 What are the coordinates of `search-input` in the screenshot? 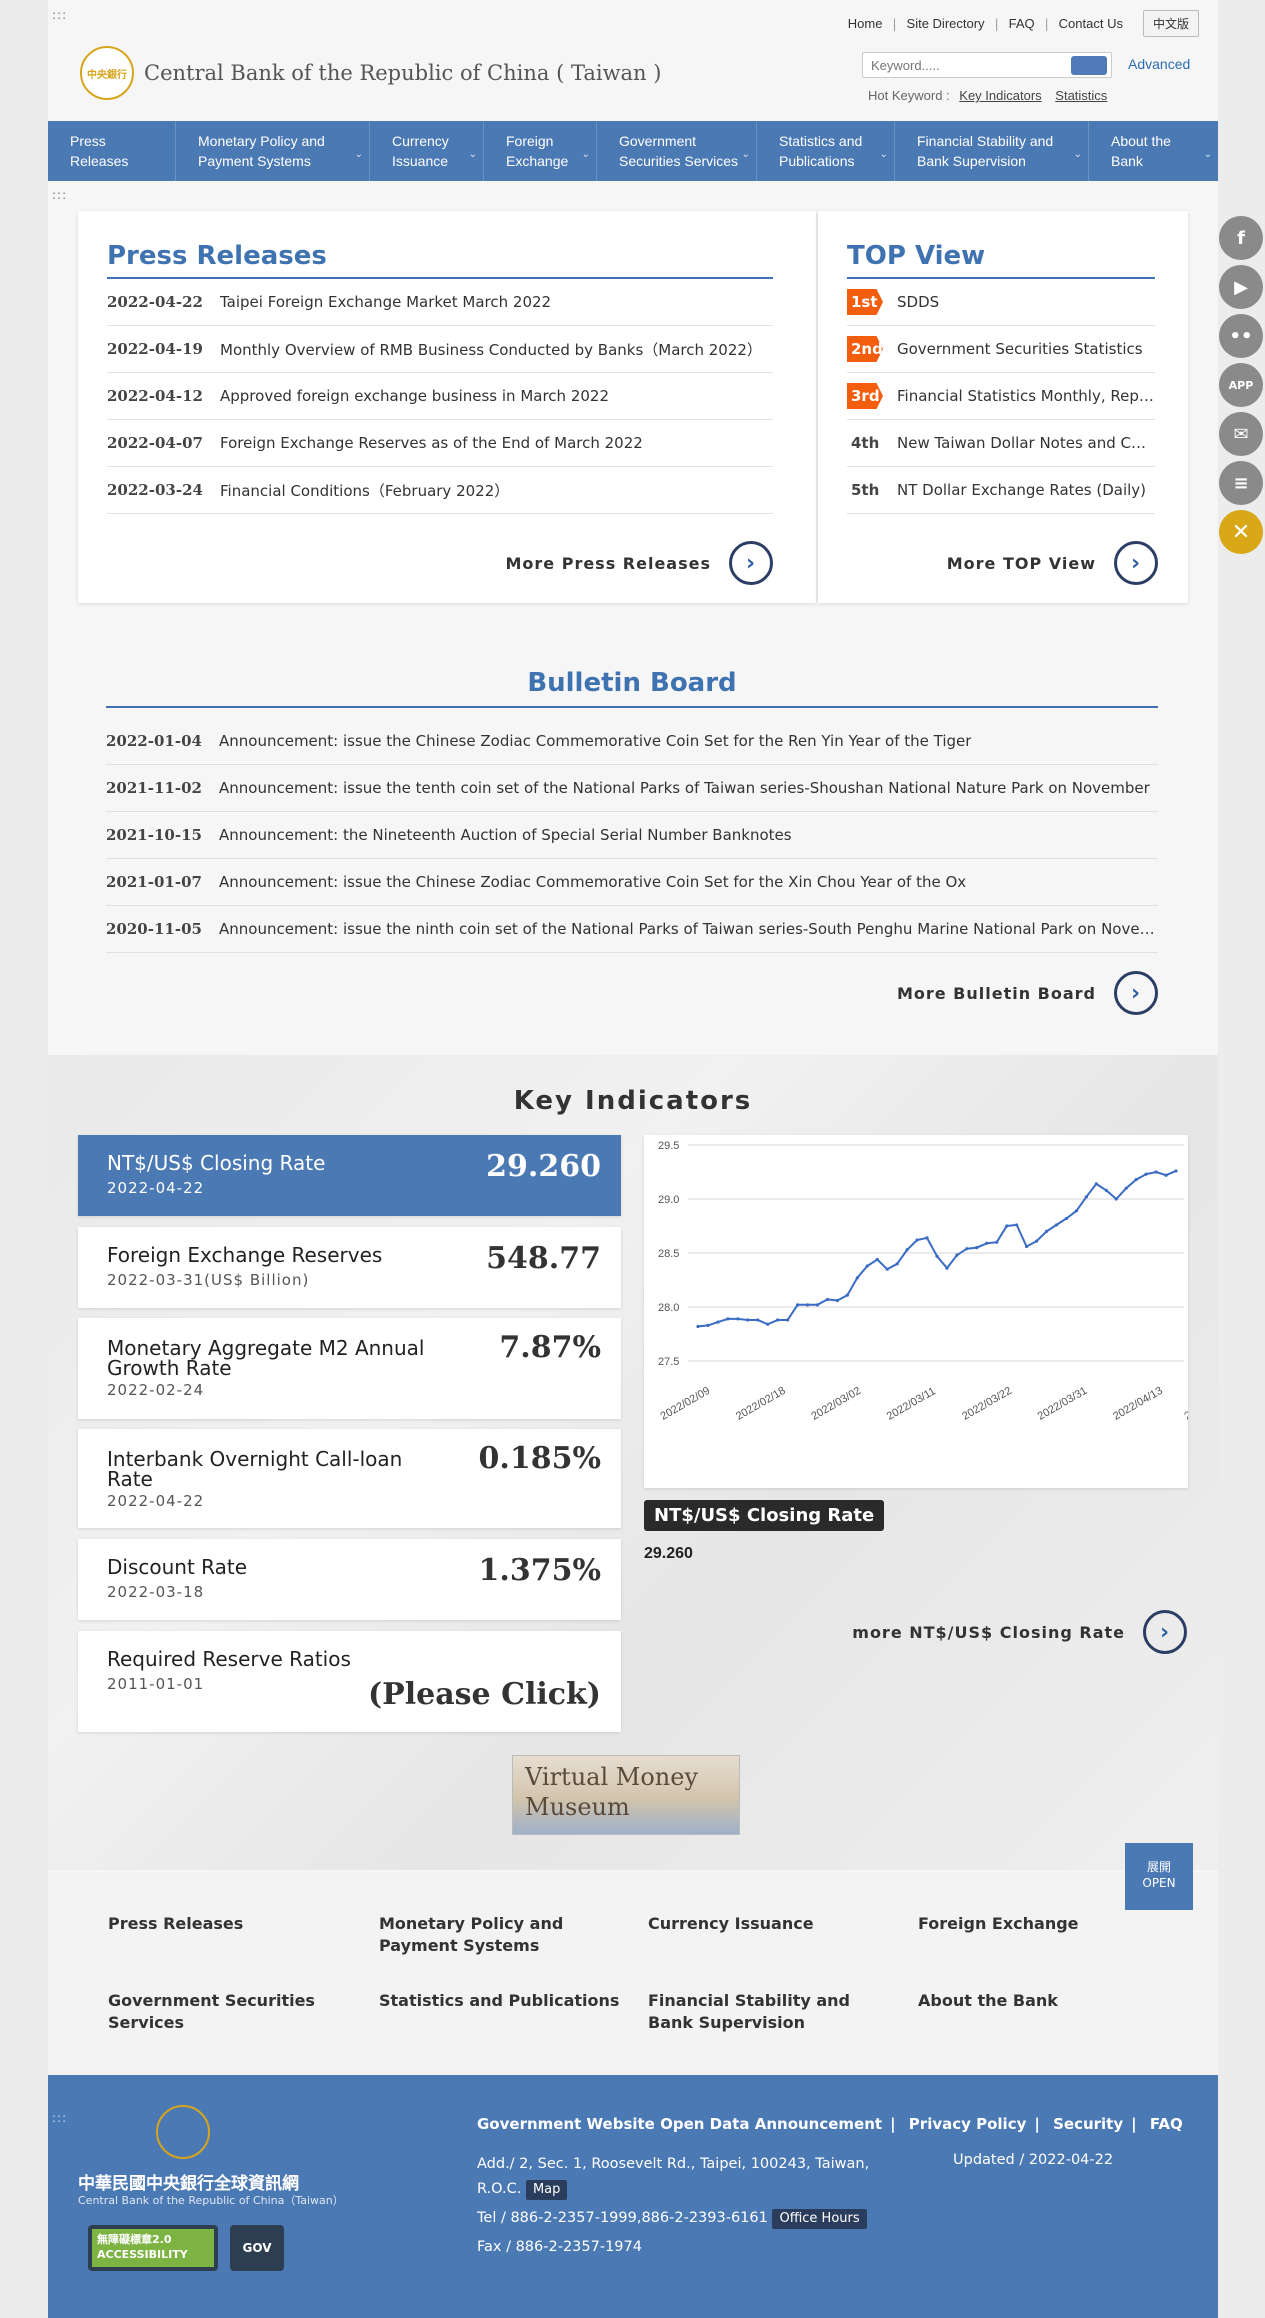 It's located at (963, 65).